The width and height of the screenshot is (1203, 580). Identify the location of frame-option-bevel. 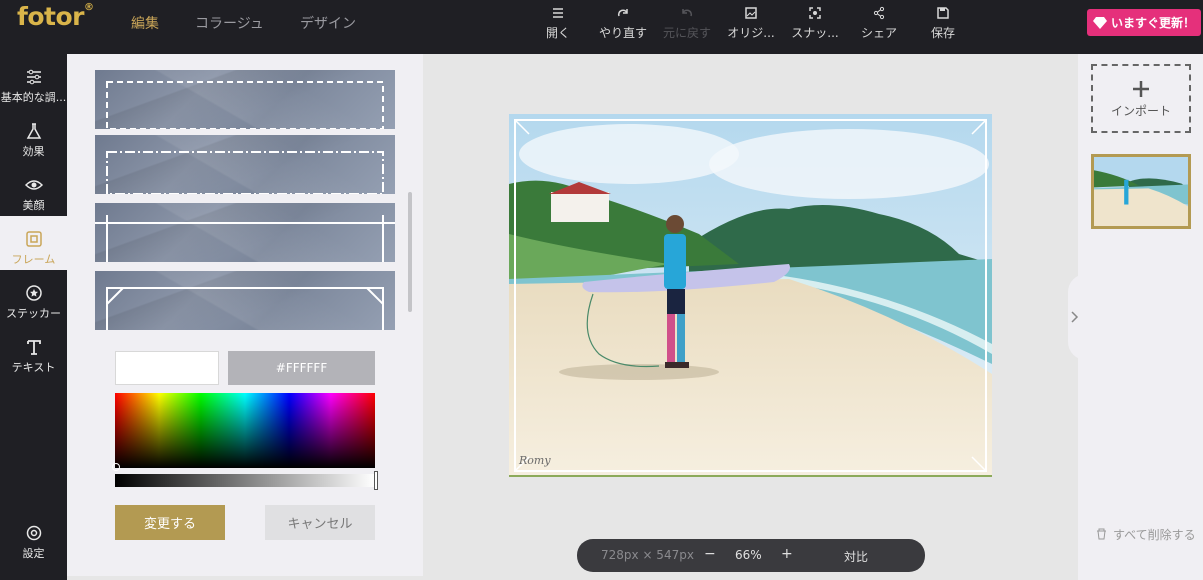
(245, 300).